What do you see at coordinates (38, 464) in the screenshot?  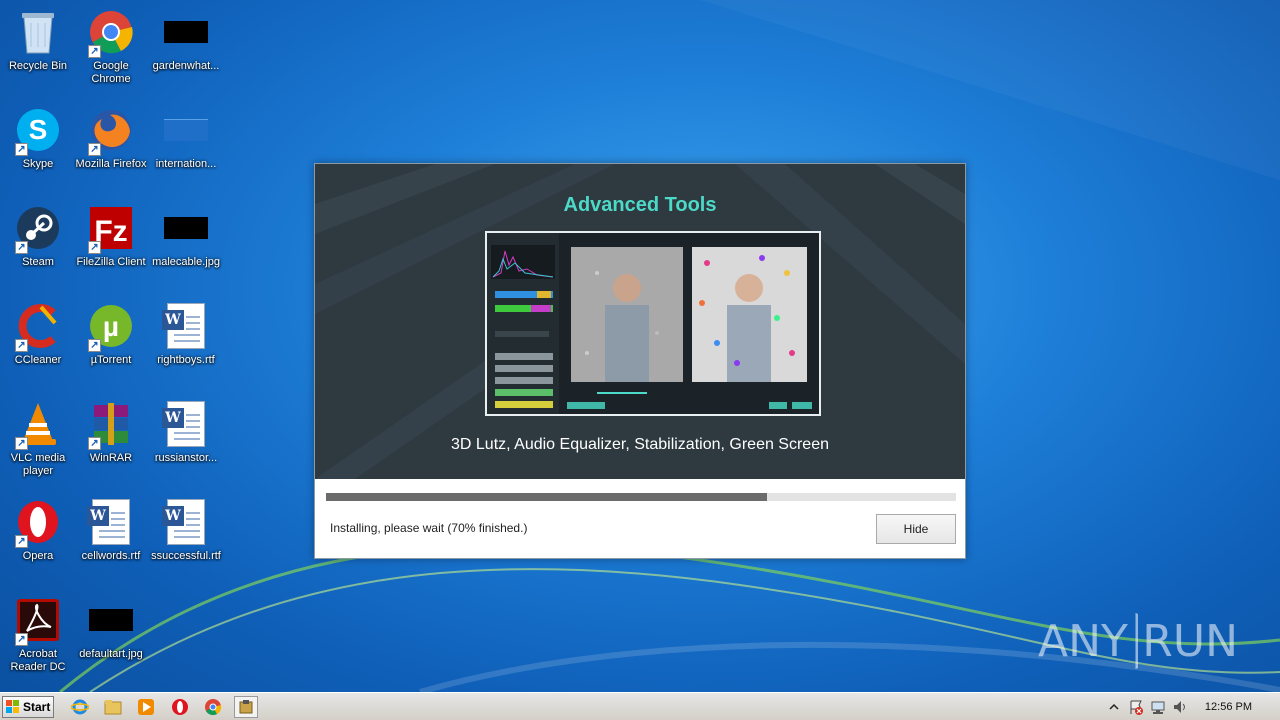 I see `desktop-icon-label: VLC media player` at bounding box center [38, 464].